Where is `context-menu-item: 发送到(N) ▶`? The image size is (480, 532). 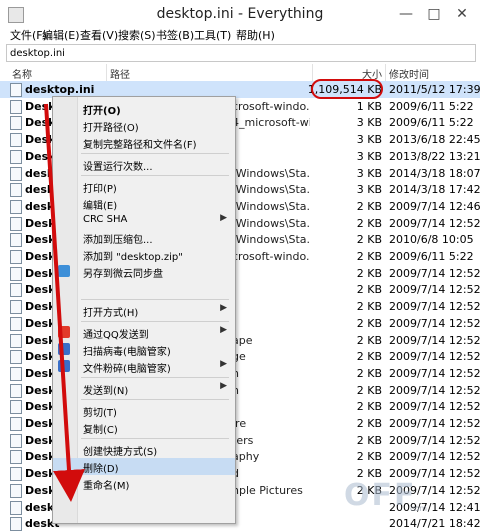
context-menu-item: 发送到(N) ▶ is located at coordinates (144, 388).